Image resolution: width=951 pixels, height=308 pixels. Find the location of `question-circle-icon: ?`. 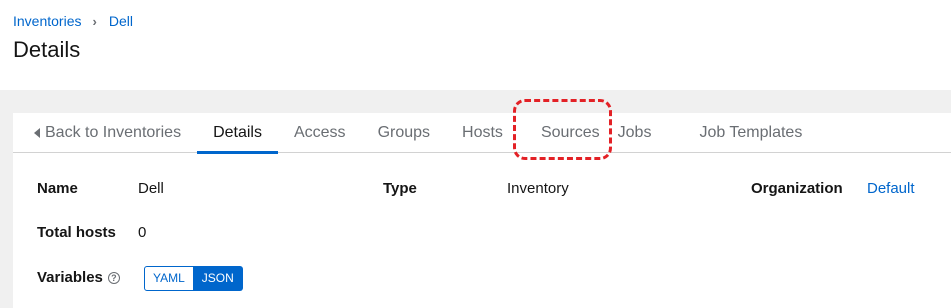

question-circle-icon: ? is located at coordinates (113, 278).